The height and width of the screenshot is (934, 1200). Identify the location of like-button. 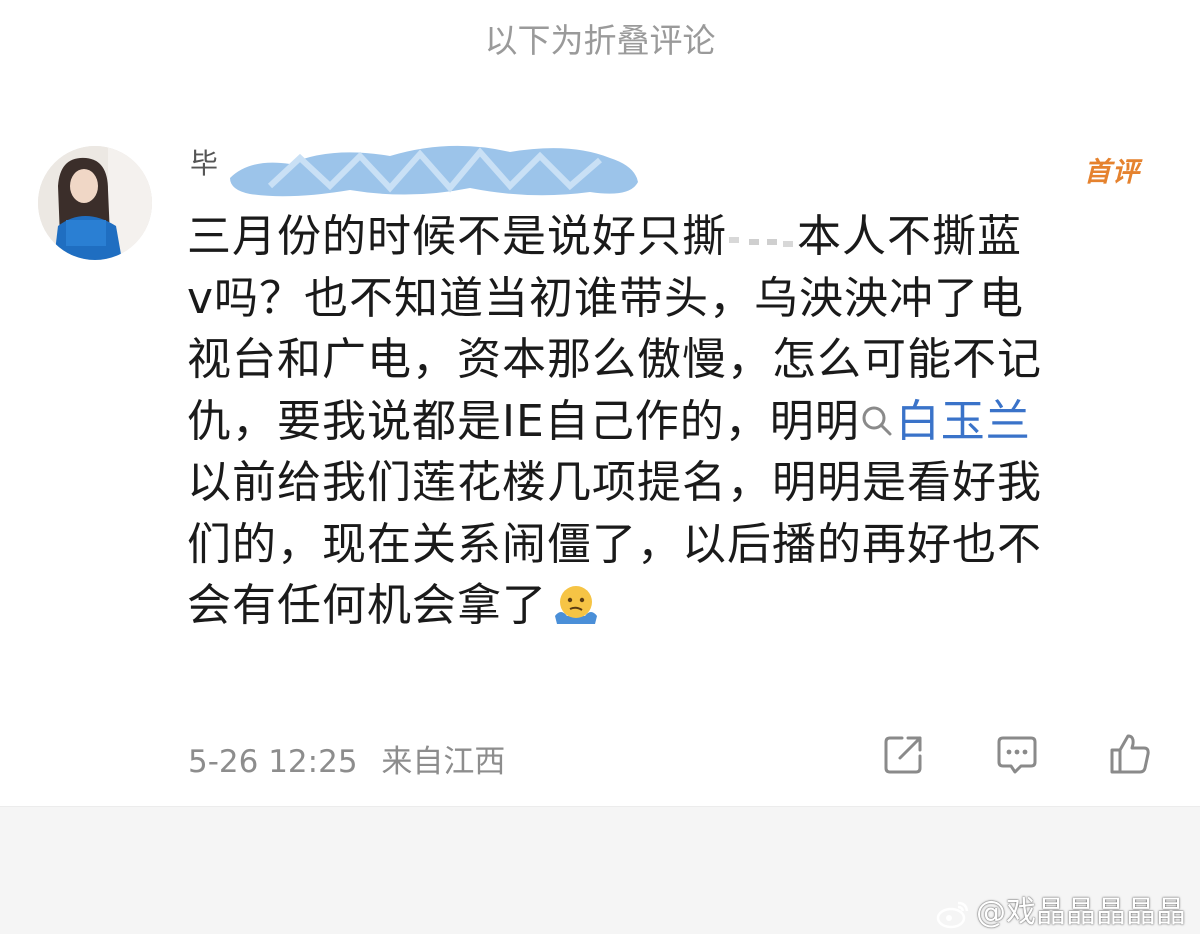
(1130, 754).